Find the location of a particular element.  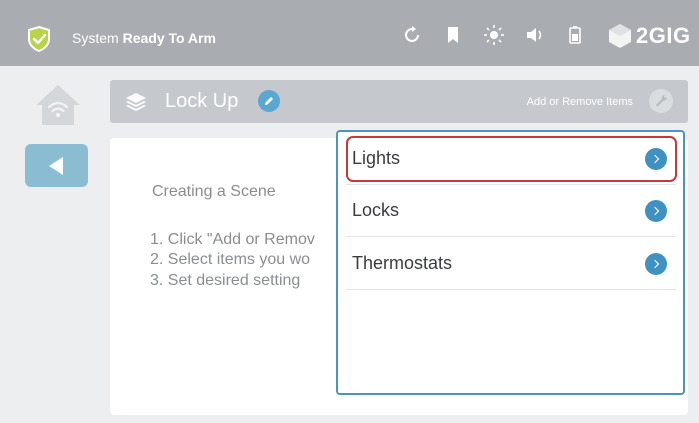

brightness-icon is located at coordinates (494, 35).